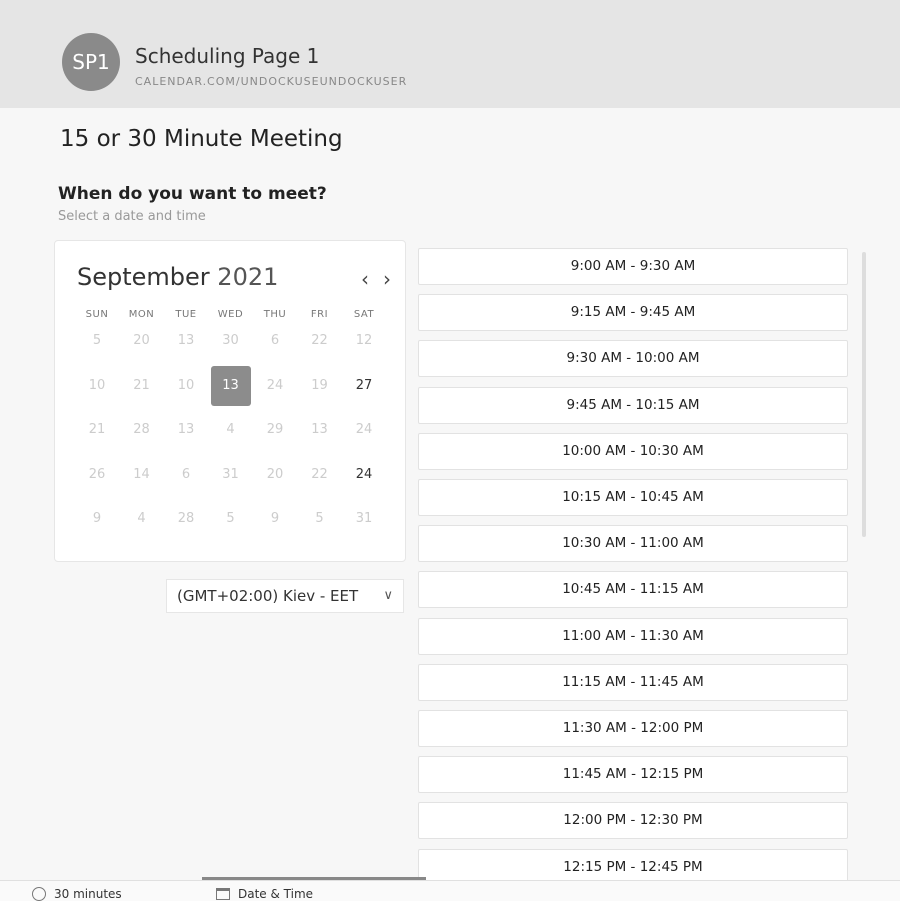 The image size is (900, 901). What do you see at coordinates (633, 497) in the screenshot?
I see `time-slot-button: 10:15 AM - 10:45 AM` at bounding box center [633, 497].